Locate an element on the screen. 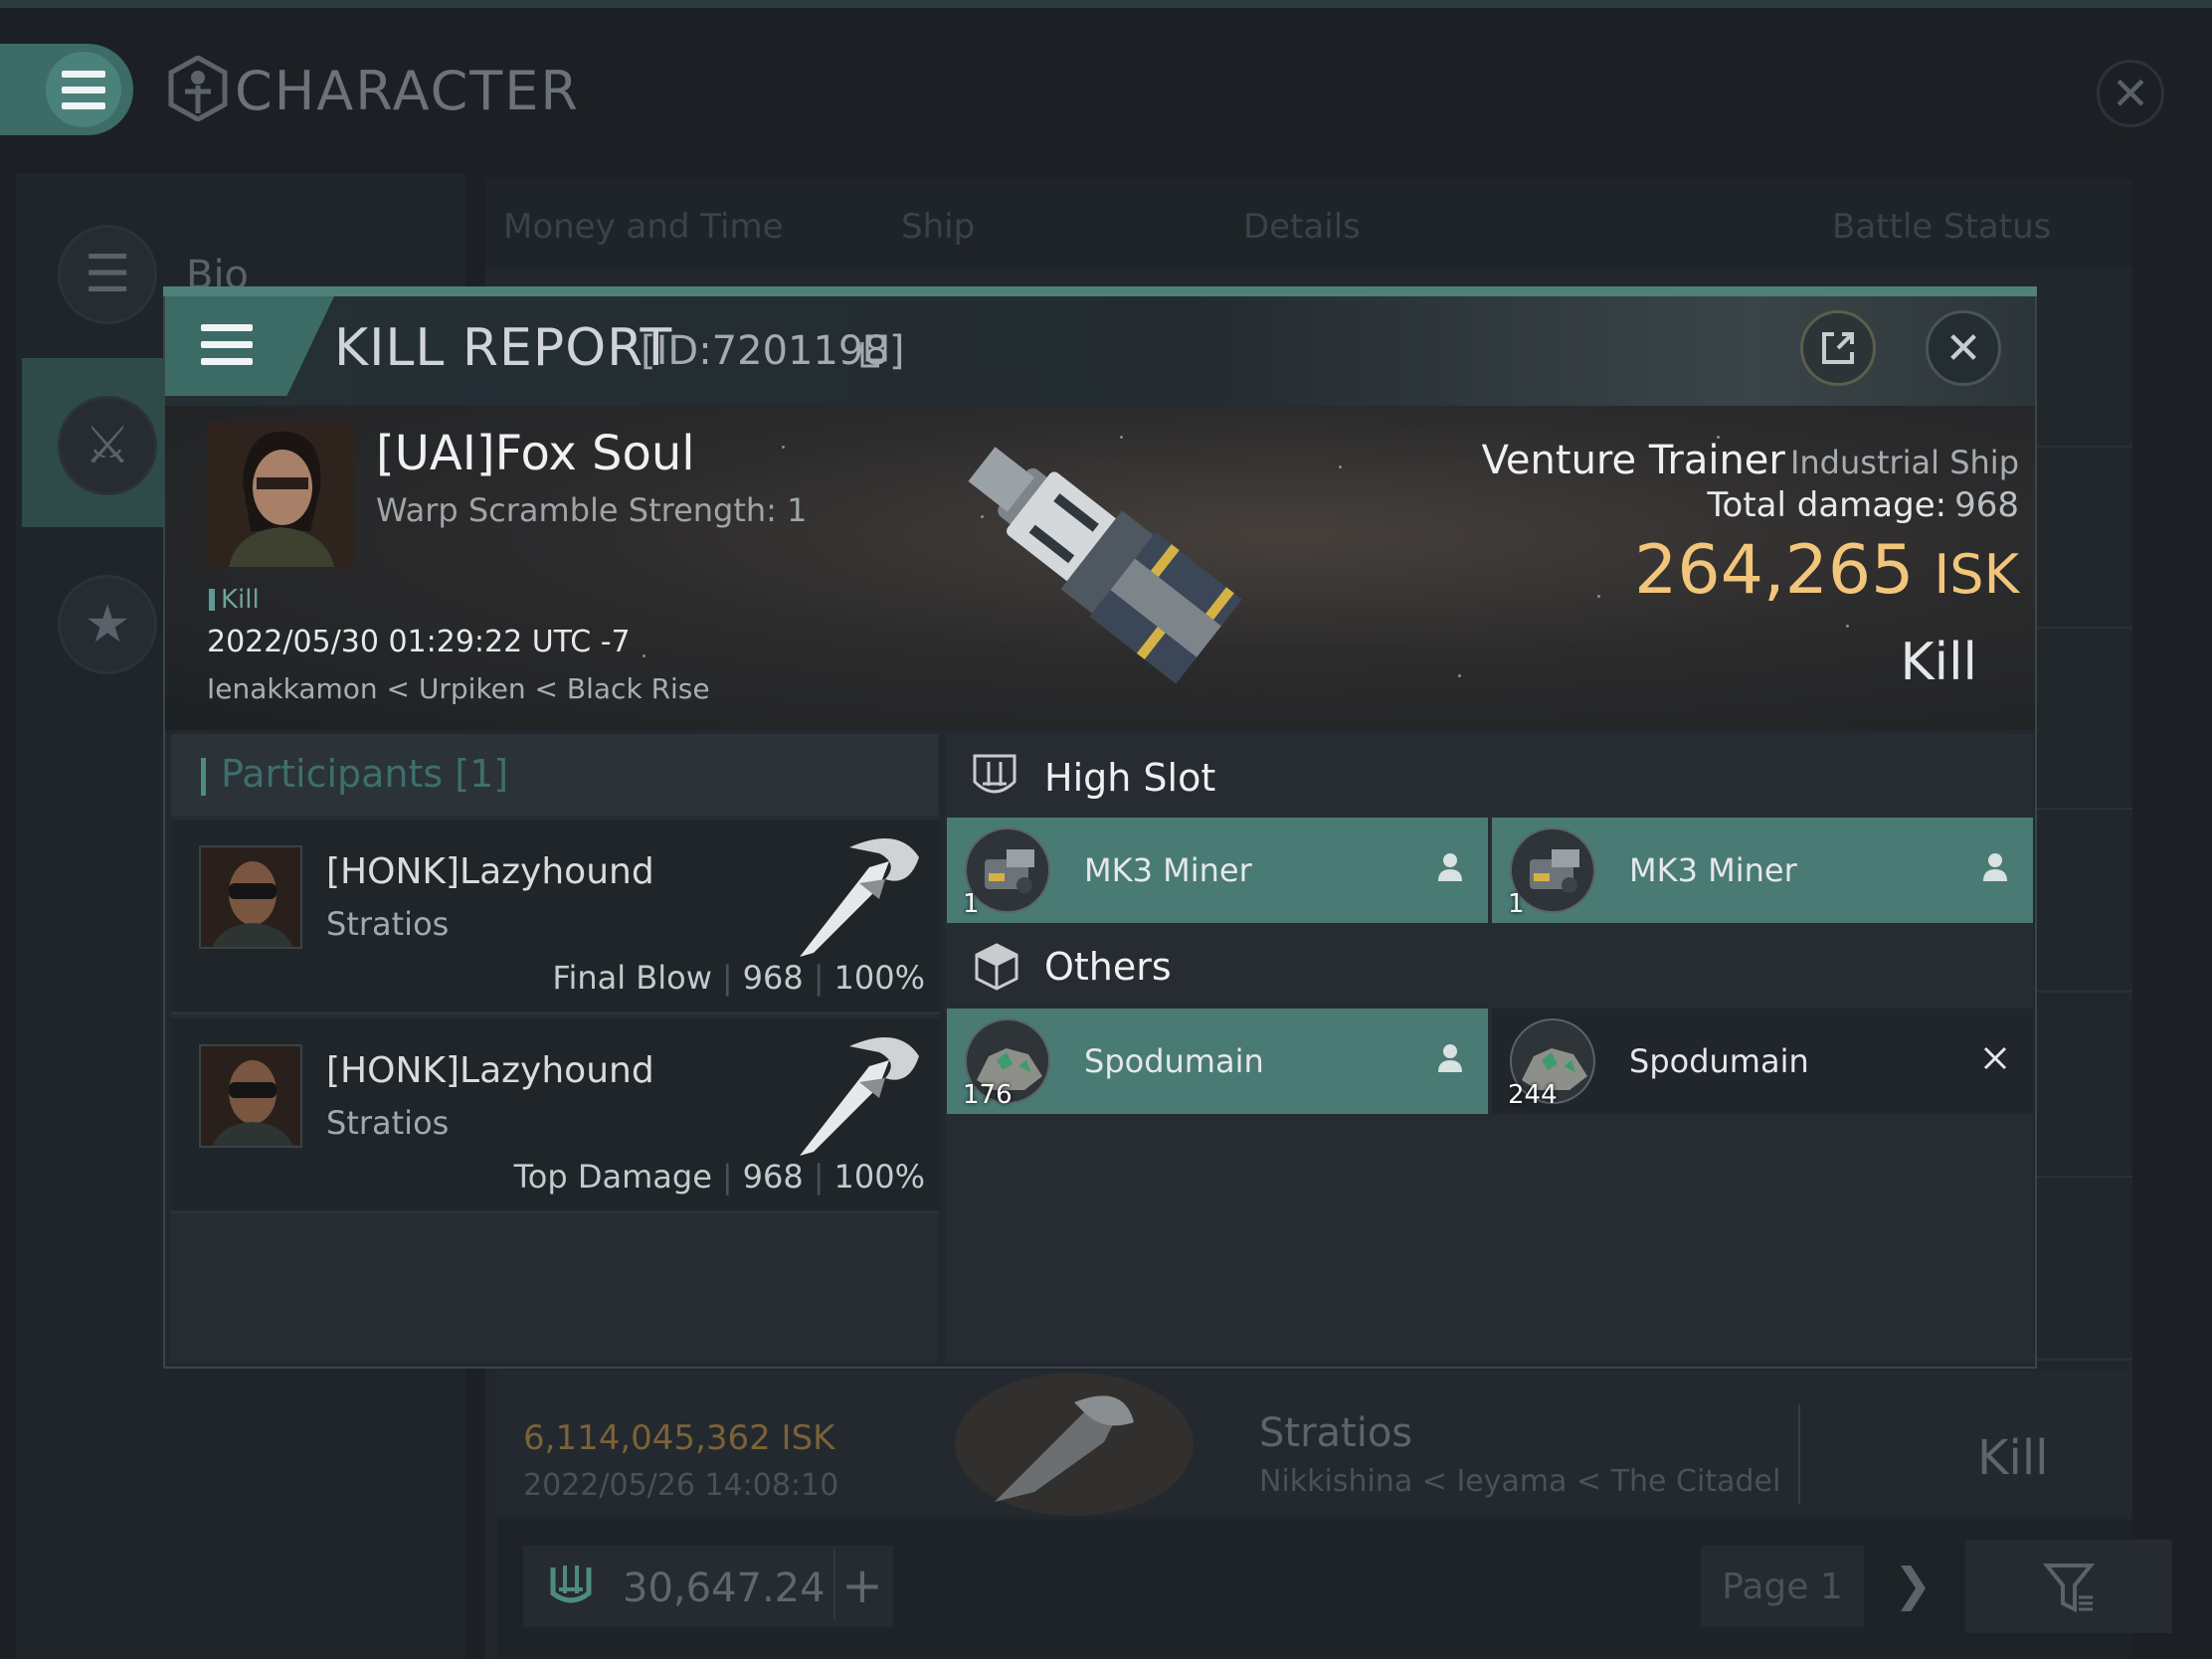  window-title: CHARACTER is located at coordinates (407, 91).